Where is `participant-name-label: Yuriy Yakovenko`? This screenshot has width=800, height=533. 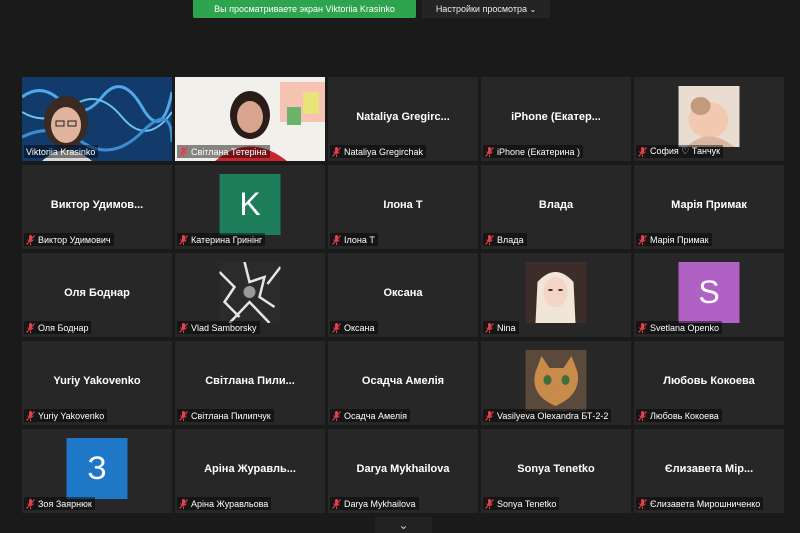
participant-name-label: Yuriy Yakovenko is located at coordinates (66, 415).